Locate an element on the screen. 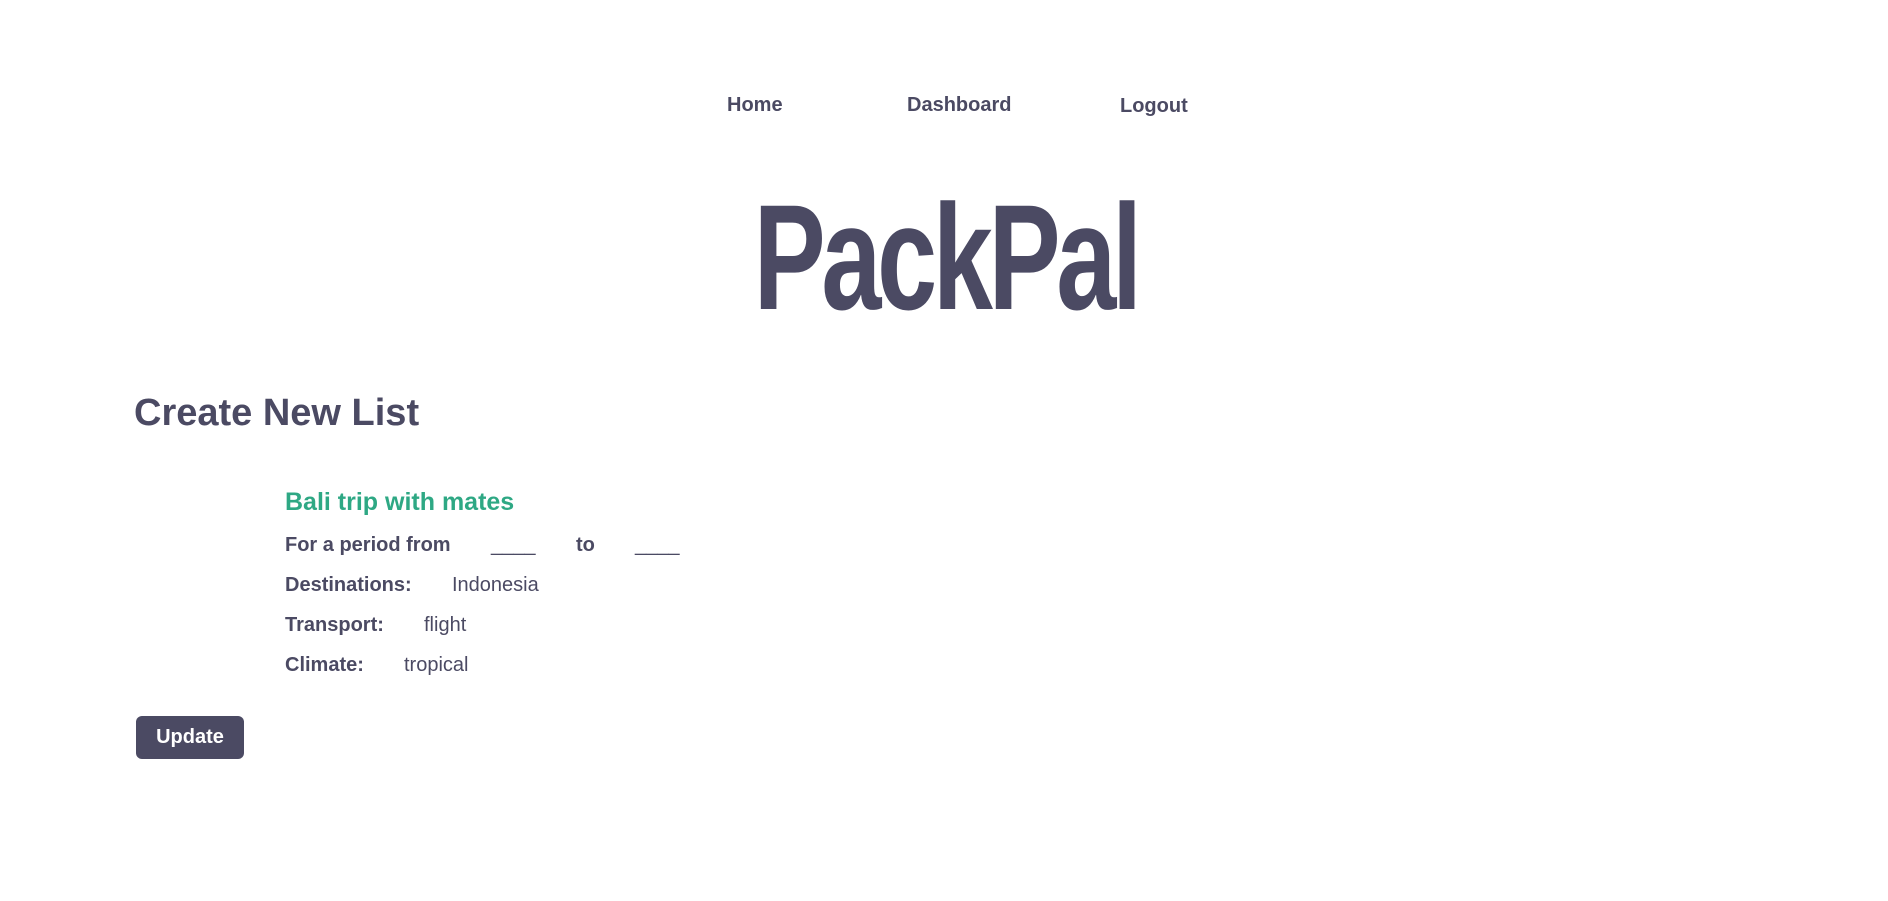 The image size is (1888, 901). transport-value: flight is located at coordinates (445, 625).